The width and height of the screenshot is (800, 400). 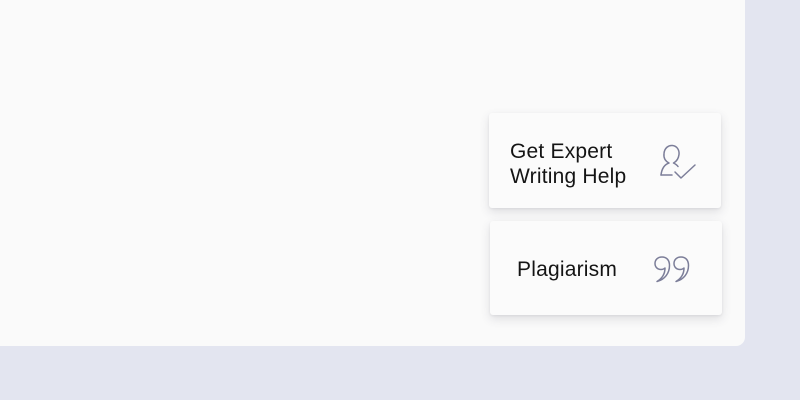 What do you see at coordinates (568, 176) in the screenshot?
I see `expert-writing-help-label-line-2: Writing Help` at bounding box center [568, 176].